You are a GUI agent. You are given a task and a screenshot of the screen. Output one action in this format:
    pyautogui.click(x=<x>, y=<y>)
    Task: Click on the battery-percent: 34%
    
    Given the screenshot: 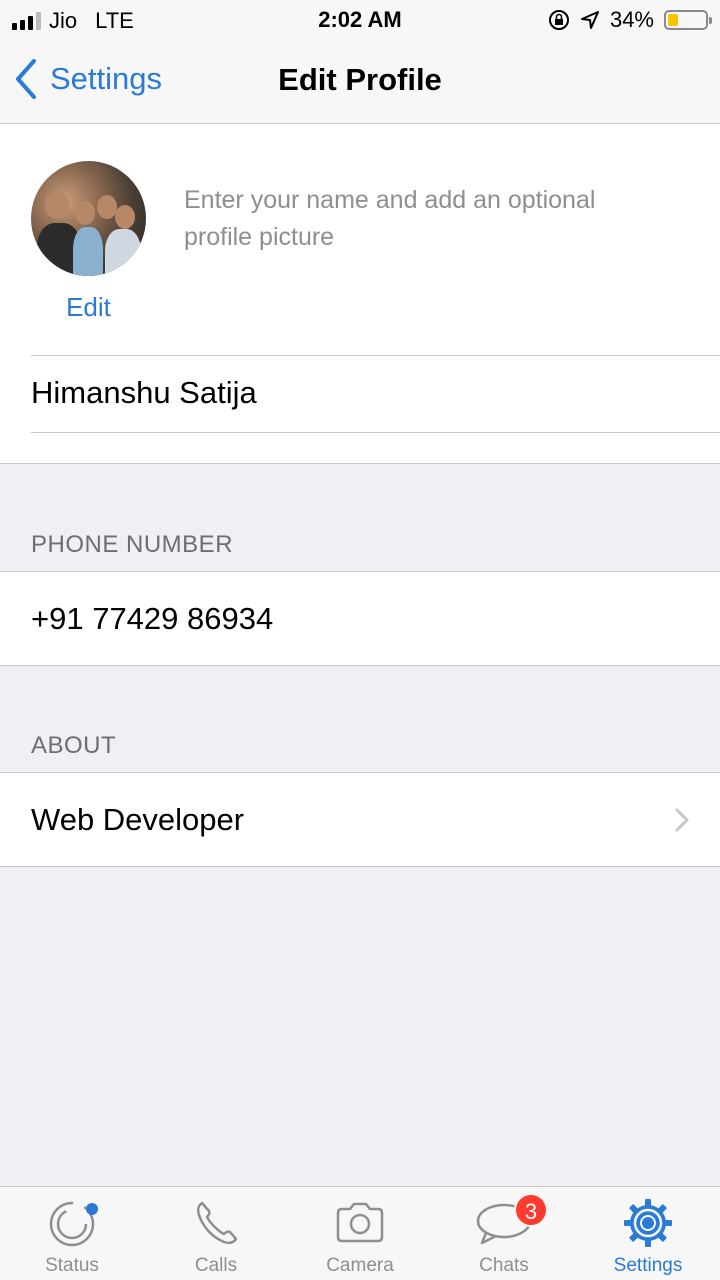 What is the action you would take?
    pyautogui.click(x=631, y=19)
    